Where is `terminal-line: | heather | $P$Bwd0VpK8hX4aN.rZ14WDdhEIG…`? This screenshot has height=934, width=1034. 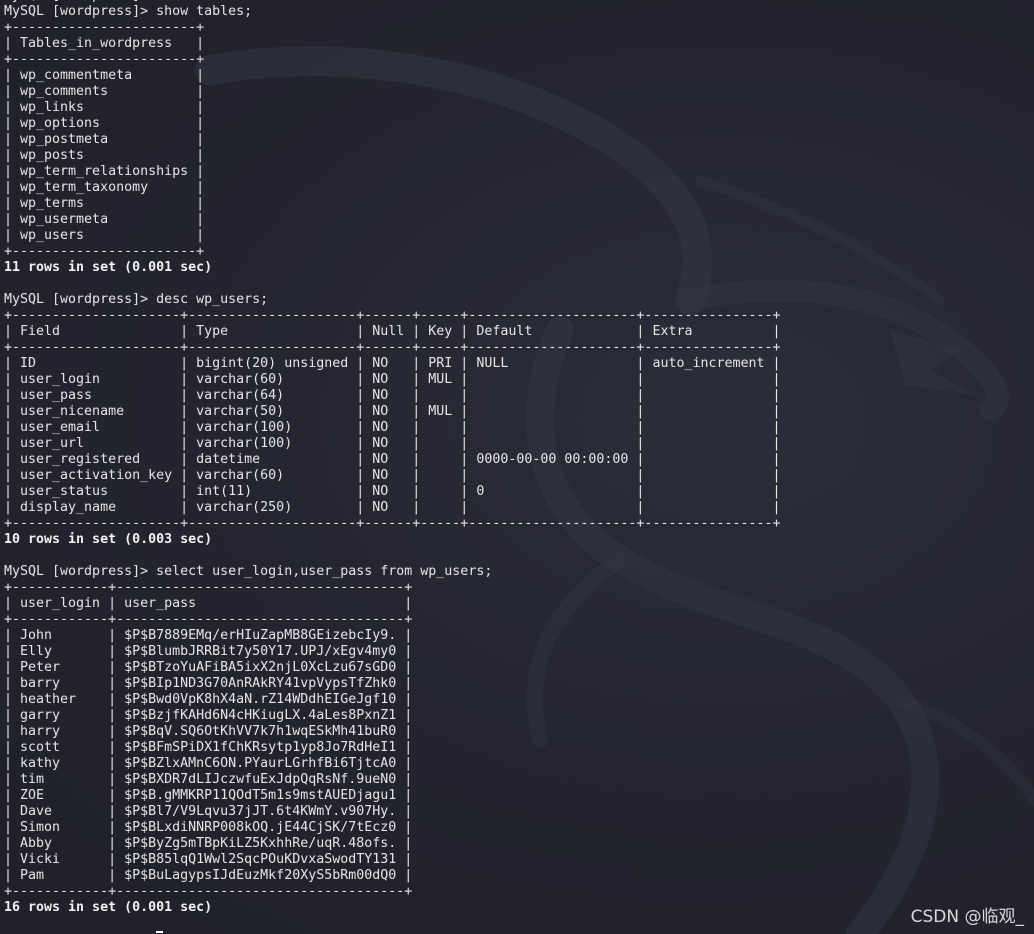
terminal-line: | heather | $P$Bwd0VpK8hX4aN.rZ14WDdhEIG… is located at coordinates (208, 699).